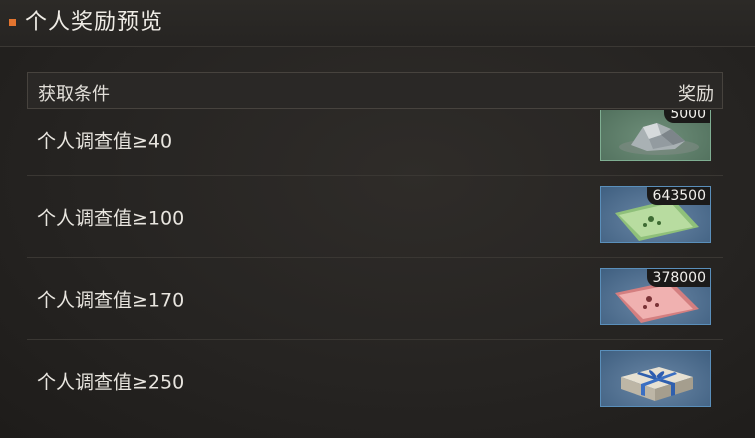 The image size is (755, 438). What do you see at coordinates (12, 22) in the screenshot?
I see `title-marker-icon` at bounding box center [12, 22].